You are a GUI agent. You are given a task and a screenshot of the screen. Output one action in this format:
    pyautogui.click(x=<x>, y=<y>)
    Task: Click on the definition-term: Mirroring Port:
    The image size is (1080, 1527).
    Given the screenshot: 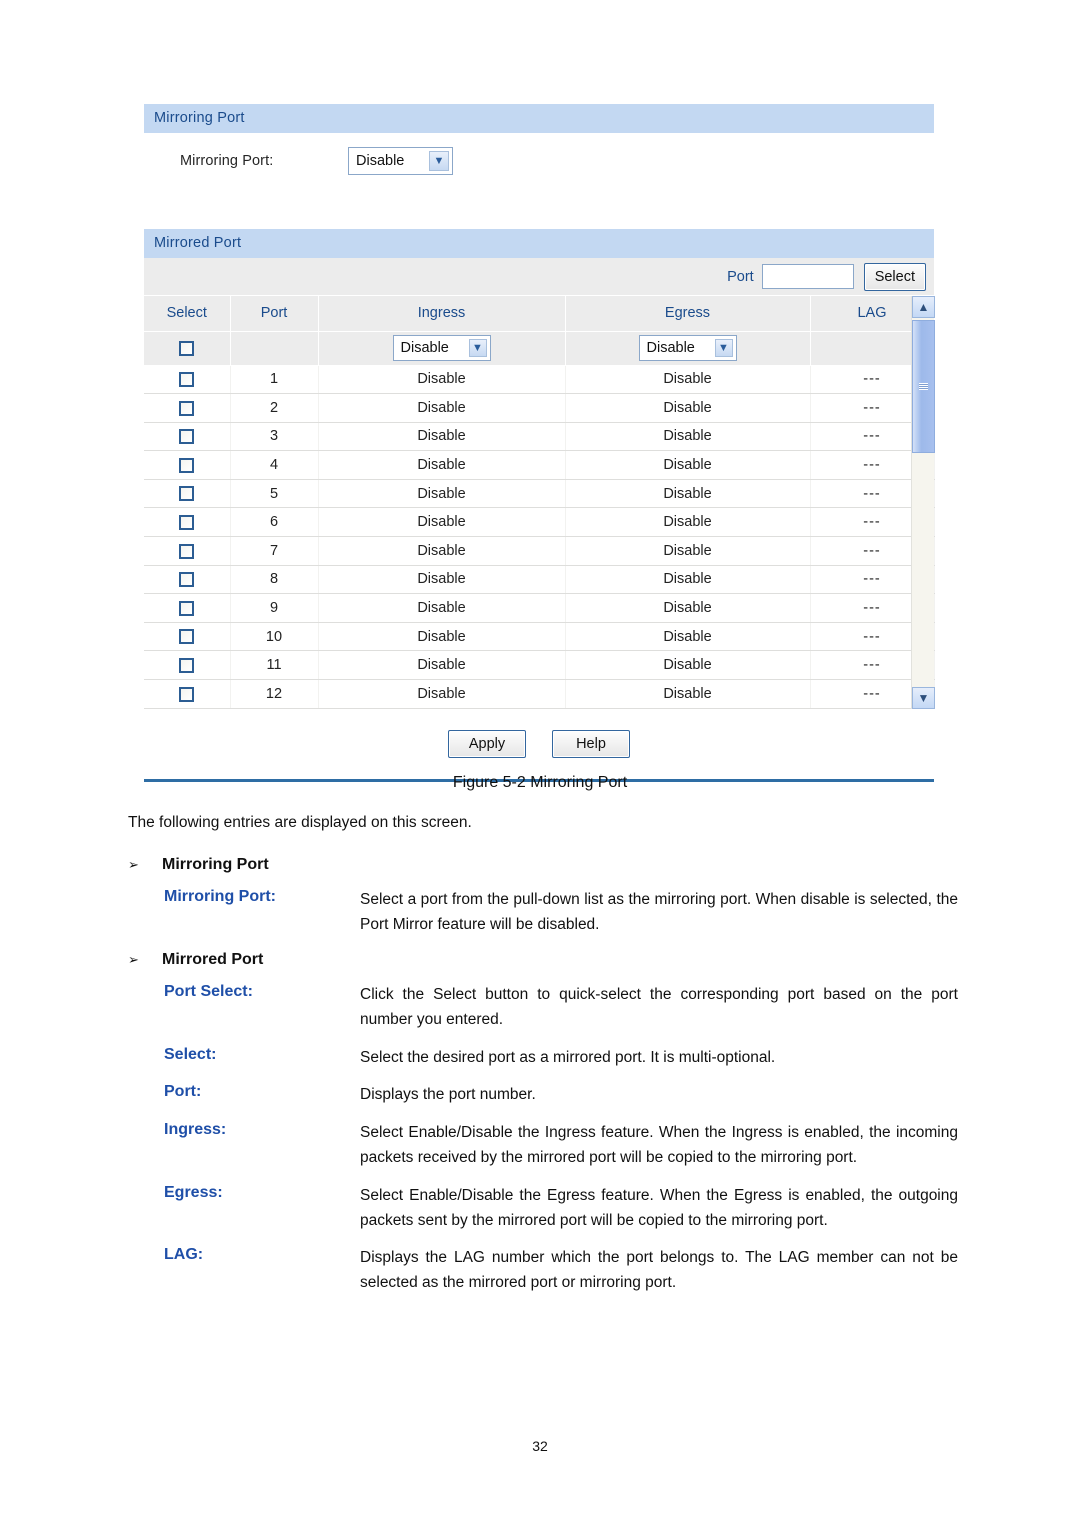 What is the action you would take?
    pyautogui.click(x=220, y=897)
    